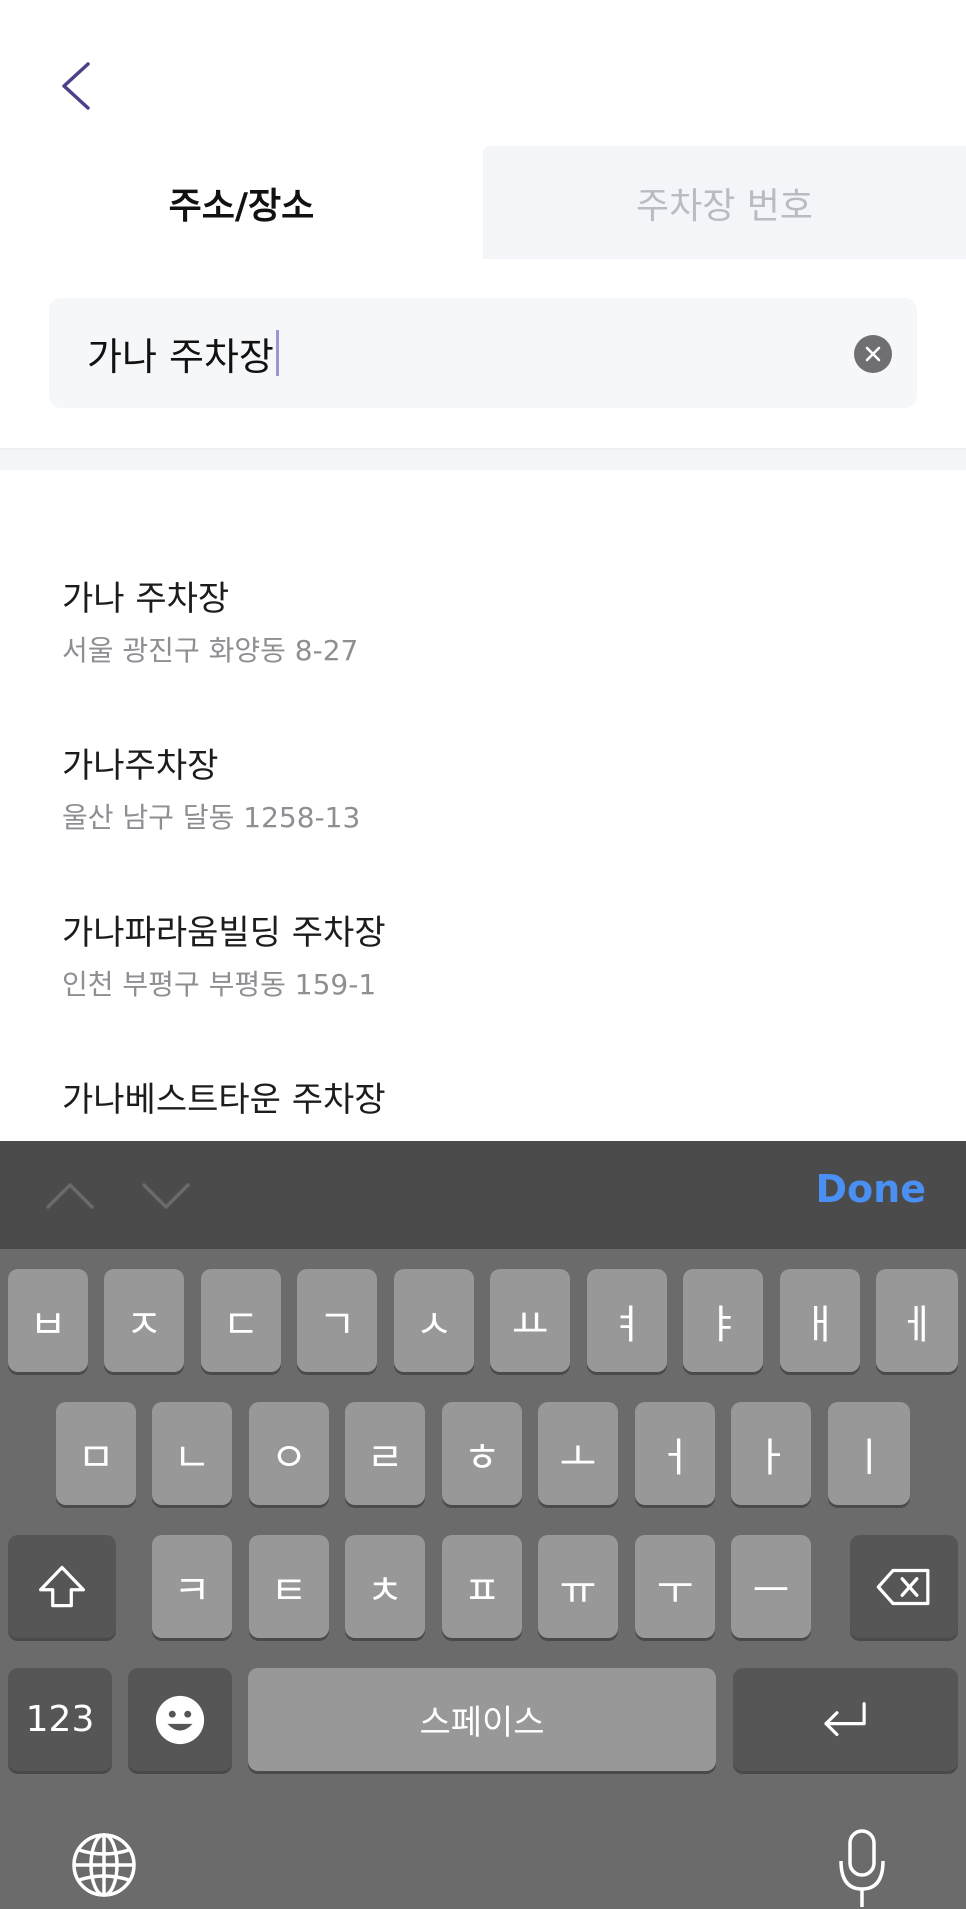 The image size is (966, 1909). I want to click on key: ㄷ, so click(241, 1320).